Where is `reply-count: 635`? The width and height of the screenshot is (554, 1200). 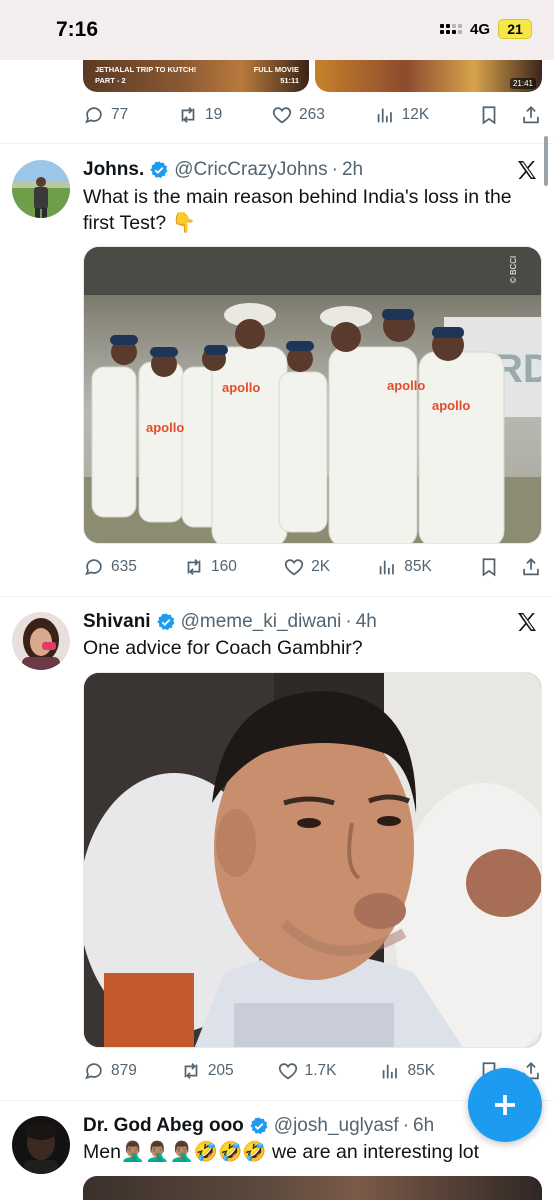 reply-count: 635 is located at coordinates (124, 566).